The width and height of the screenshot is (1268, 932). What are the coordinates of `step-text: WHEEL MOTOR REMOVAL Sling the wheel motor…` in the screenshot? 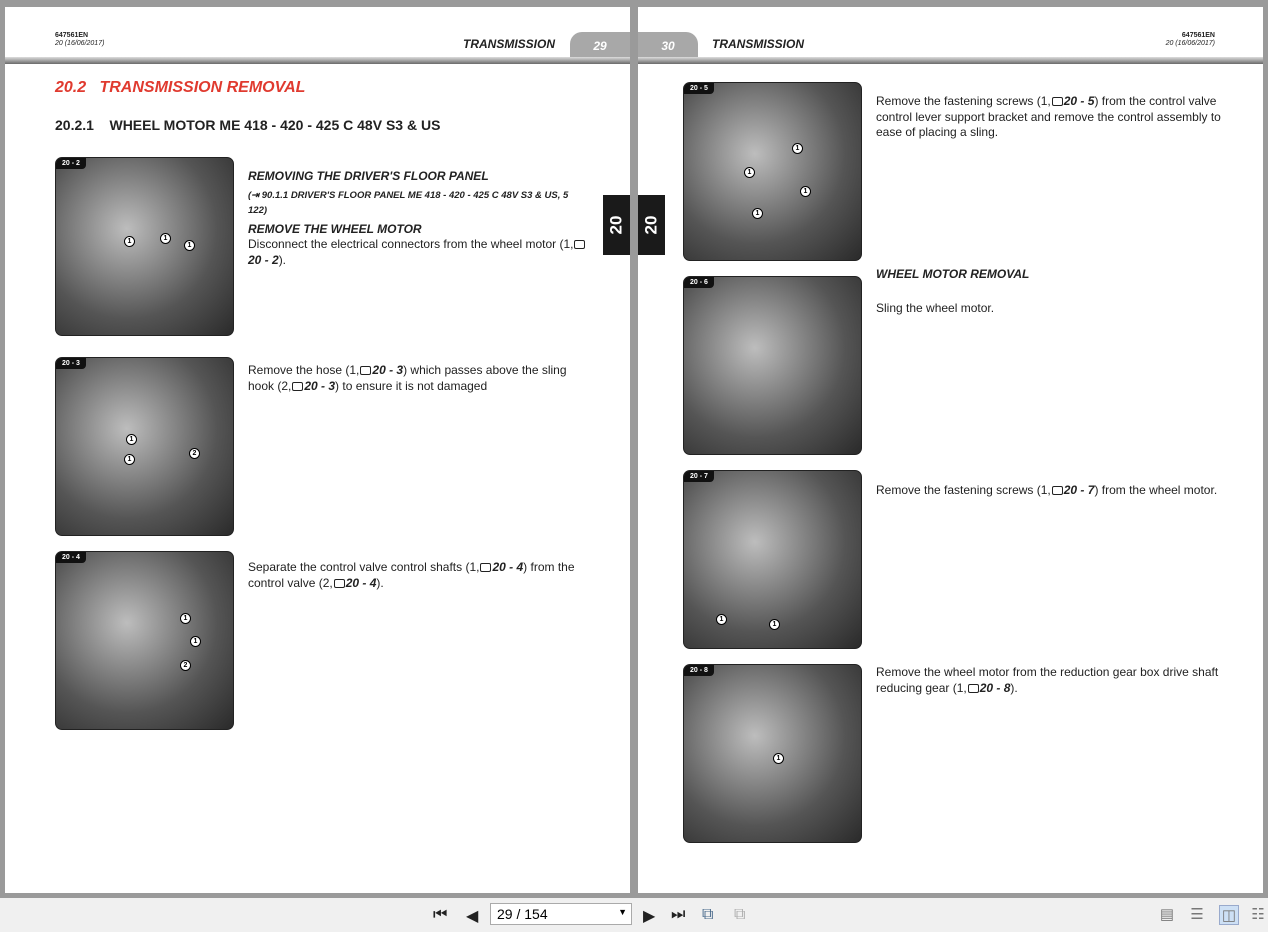 It's located at (953, 291).